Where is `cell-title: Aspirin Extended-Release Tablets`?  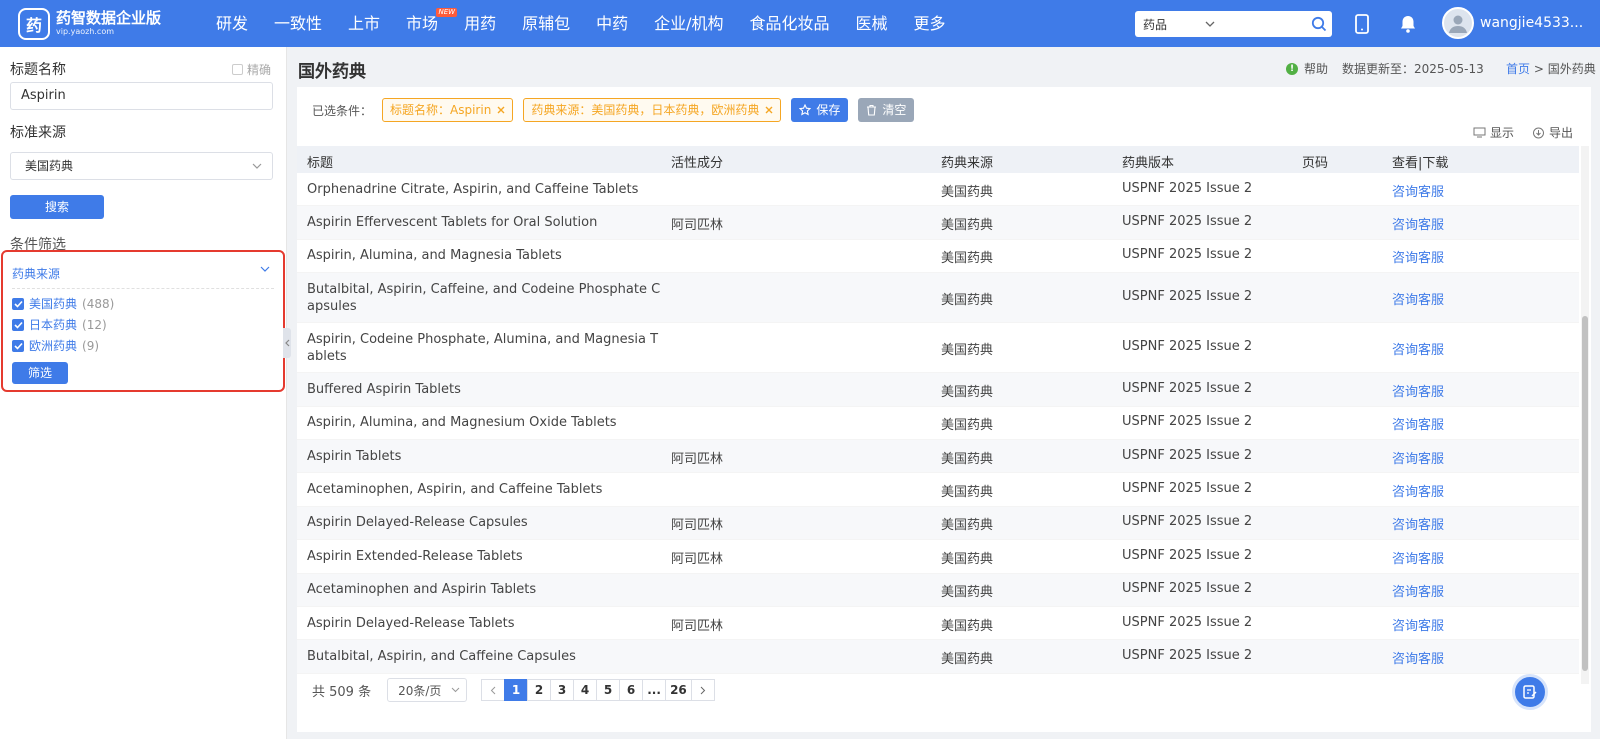
cell-title: Aspirin Extended-Release Tablets is located at coordinates (484, 556).